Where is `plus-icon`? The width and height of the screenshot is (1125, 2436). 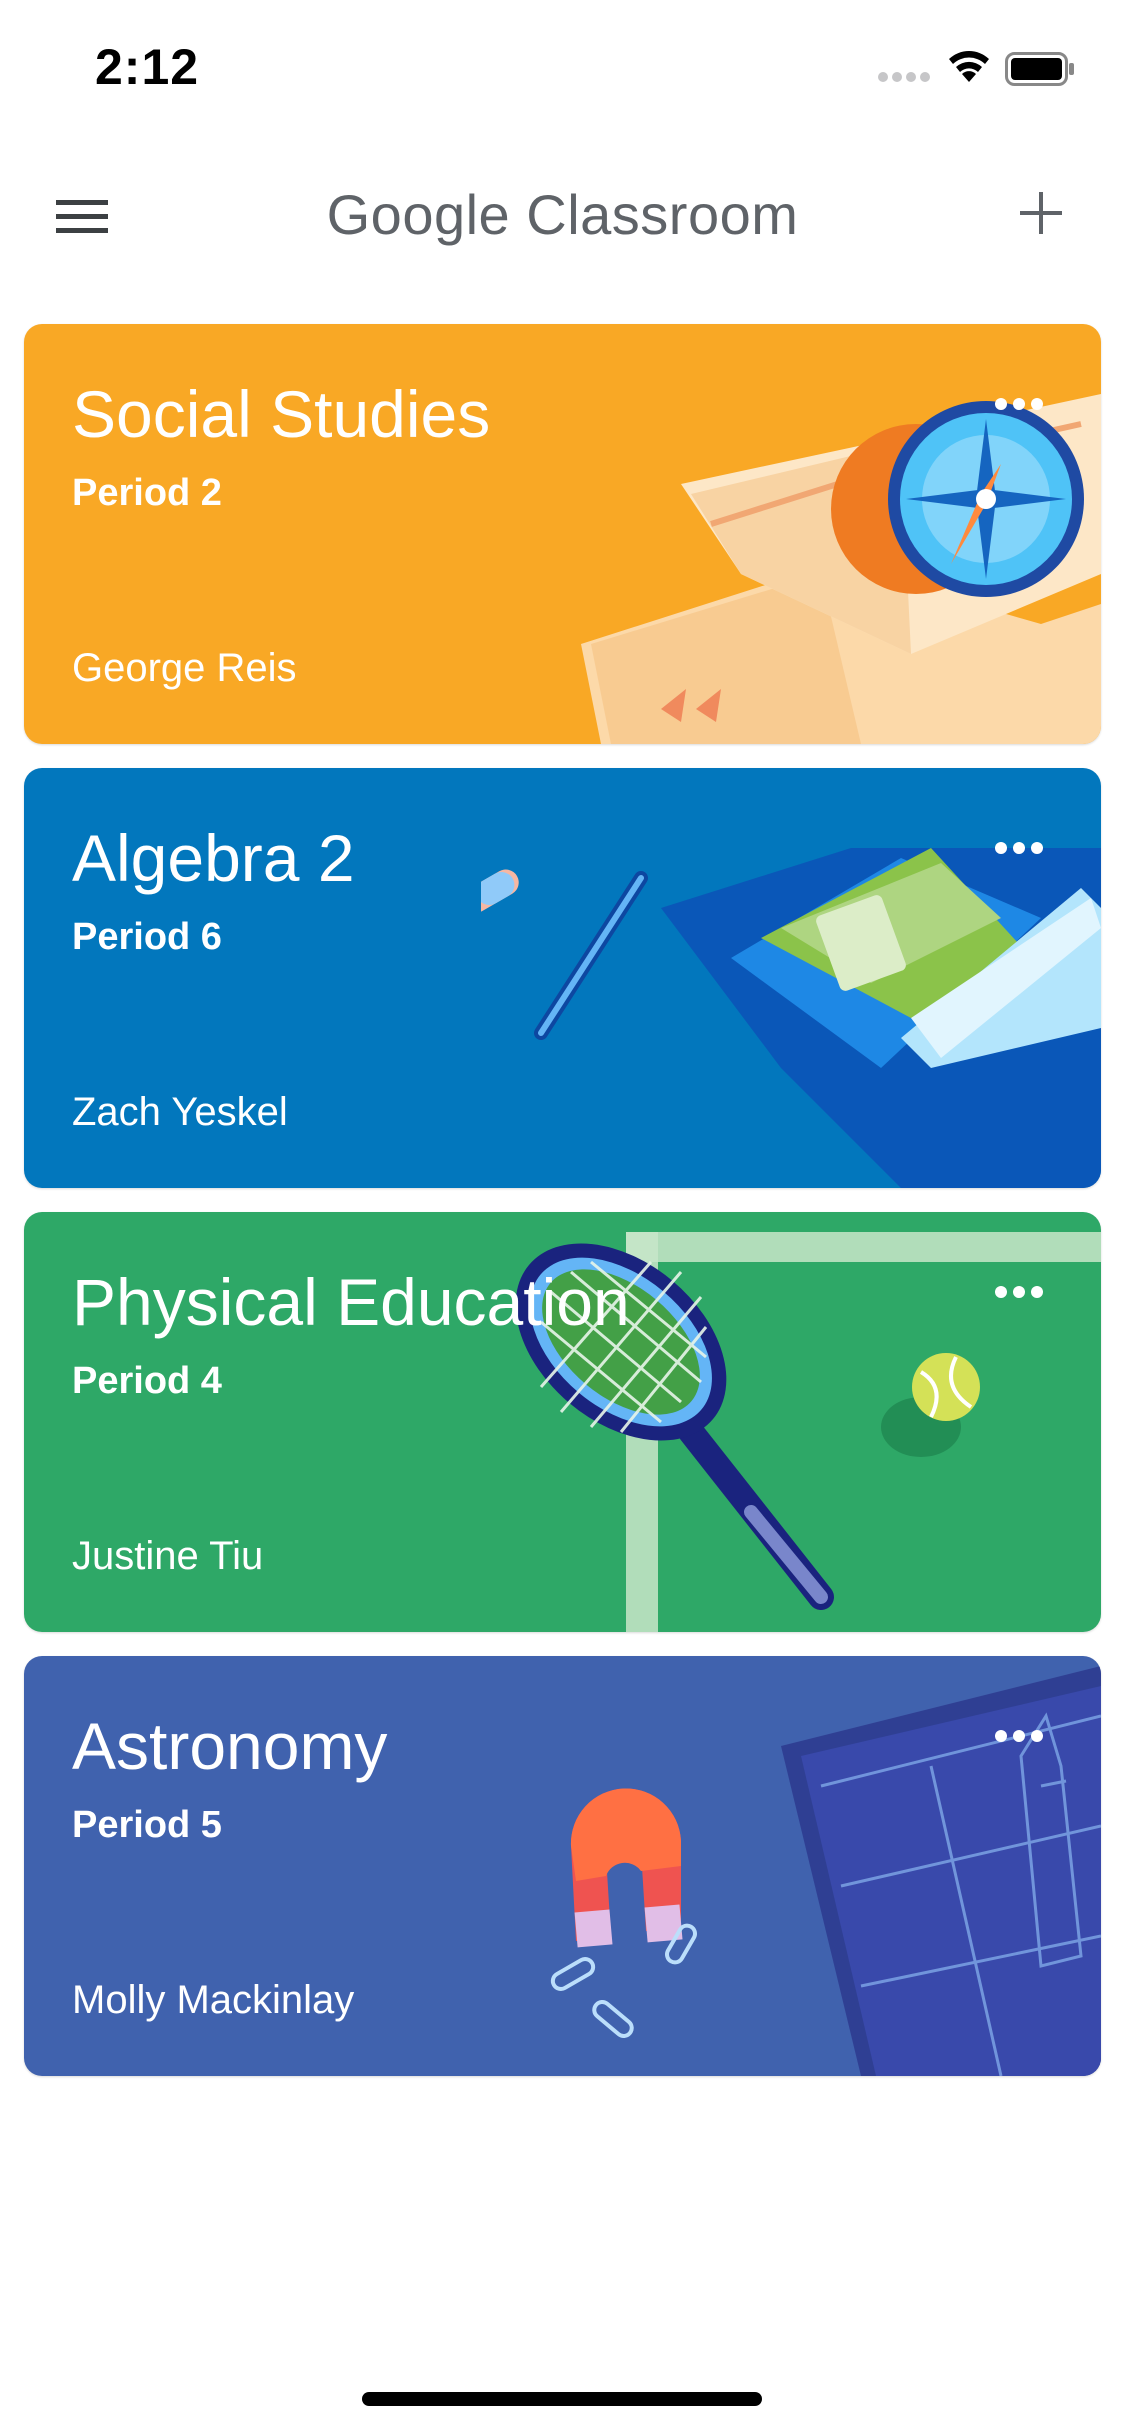 plus-icon is located at coordinates (1041, 213).